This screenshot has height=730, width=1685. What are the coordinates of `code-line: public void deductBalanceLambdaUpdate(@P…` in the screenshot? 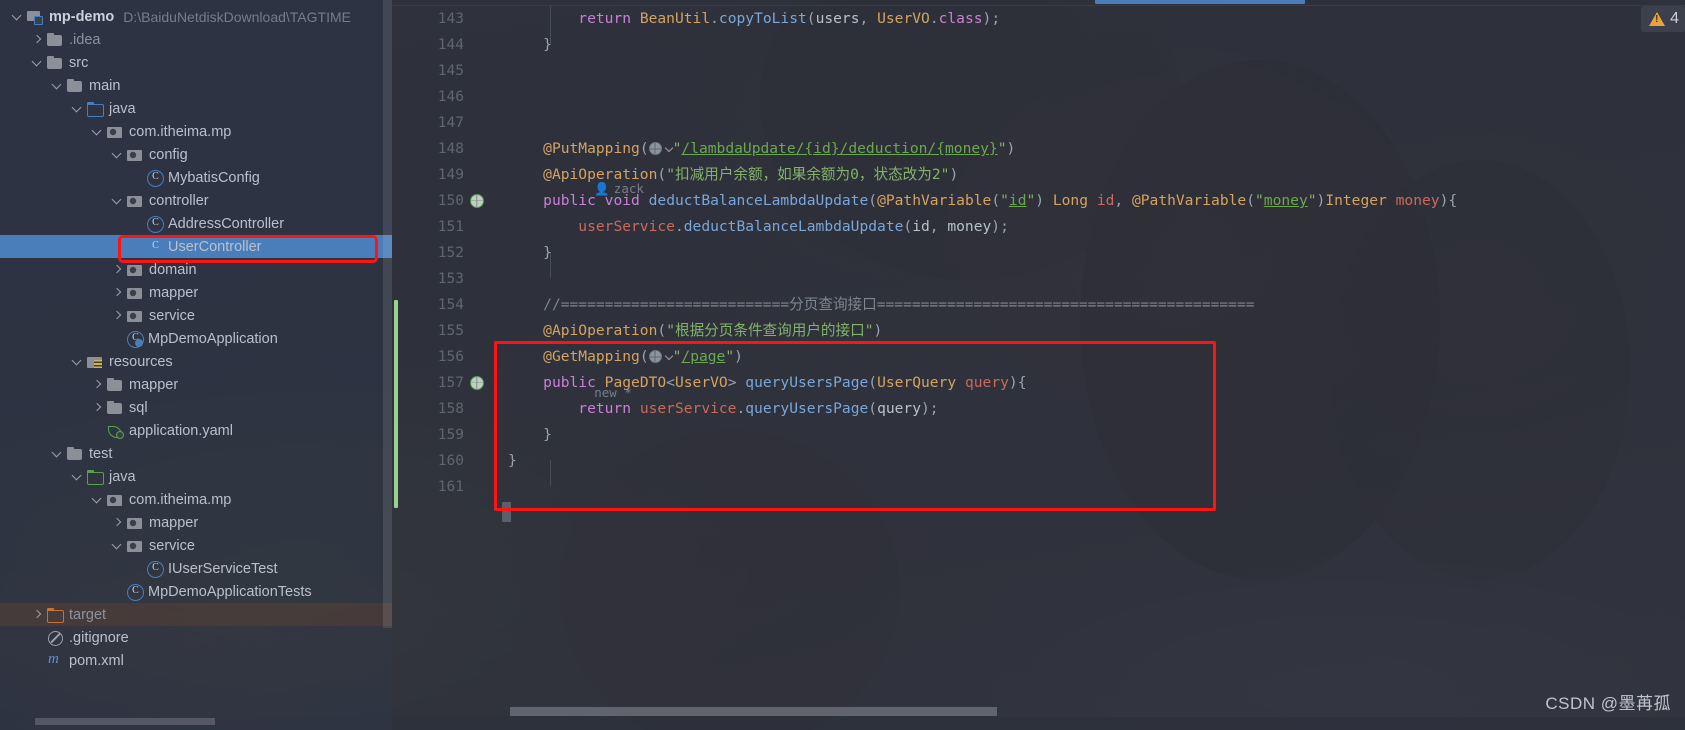 It's located at (1093, 201).